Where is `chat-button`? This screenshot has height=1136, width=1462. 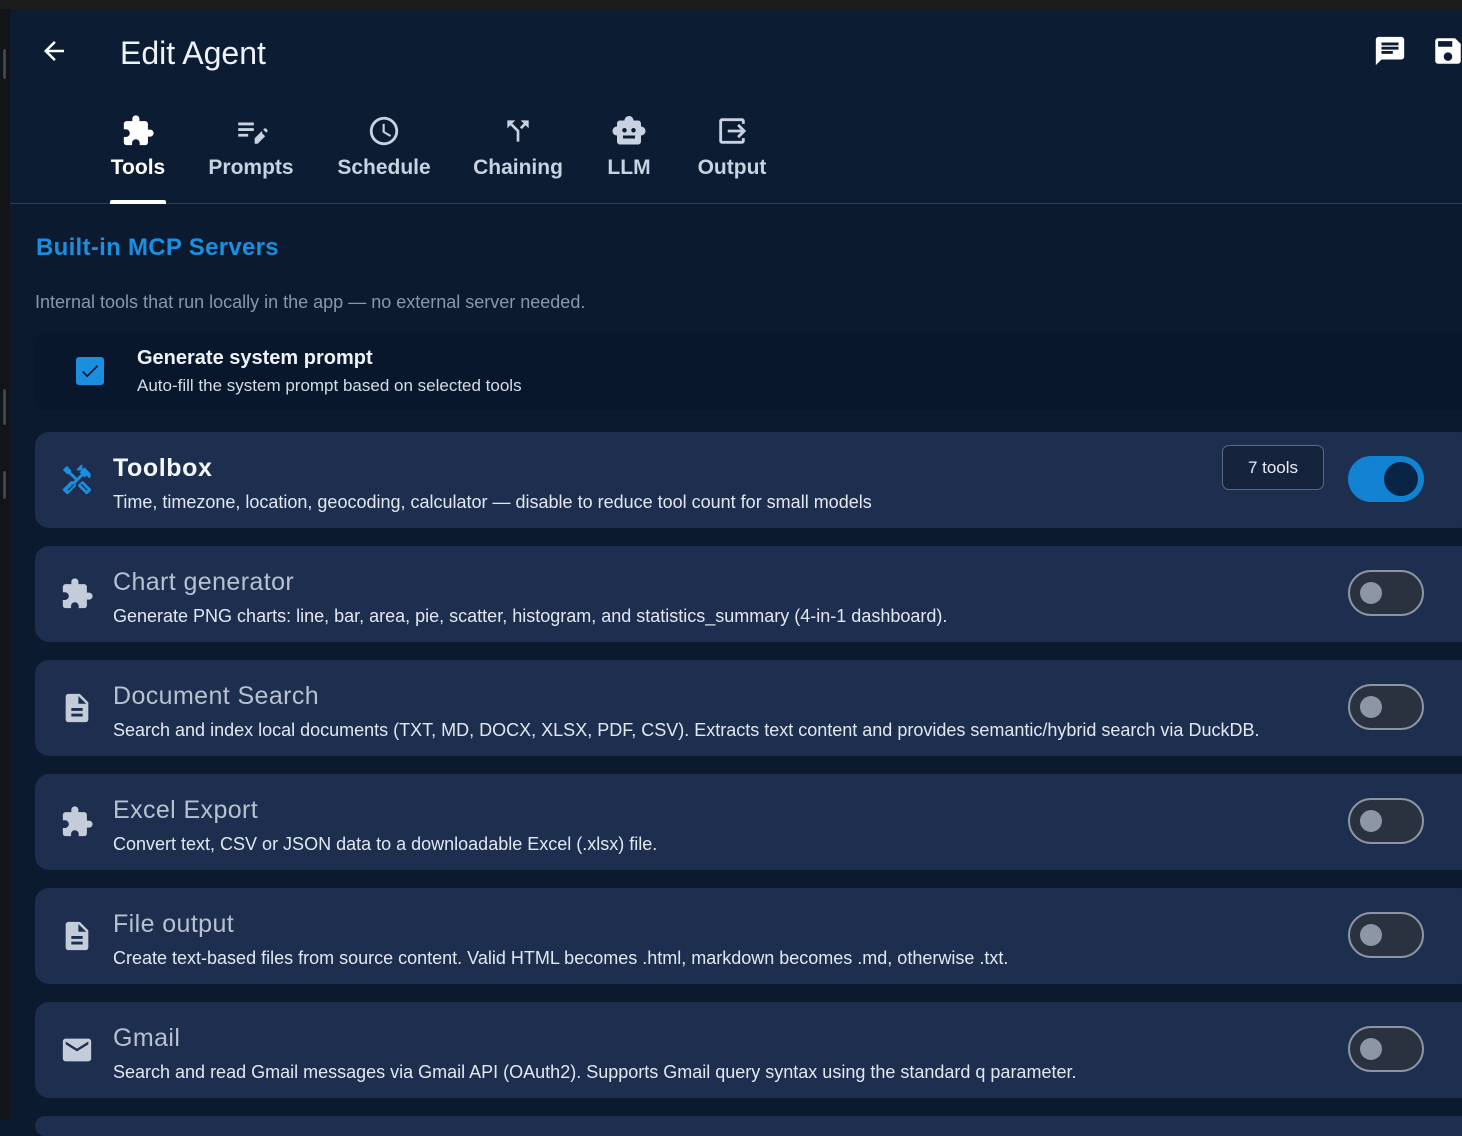
chat-button is located at coordinates (1390, 51).